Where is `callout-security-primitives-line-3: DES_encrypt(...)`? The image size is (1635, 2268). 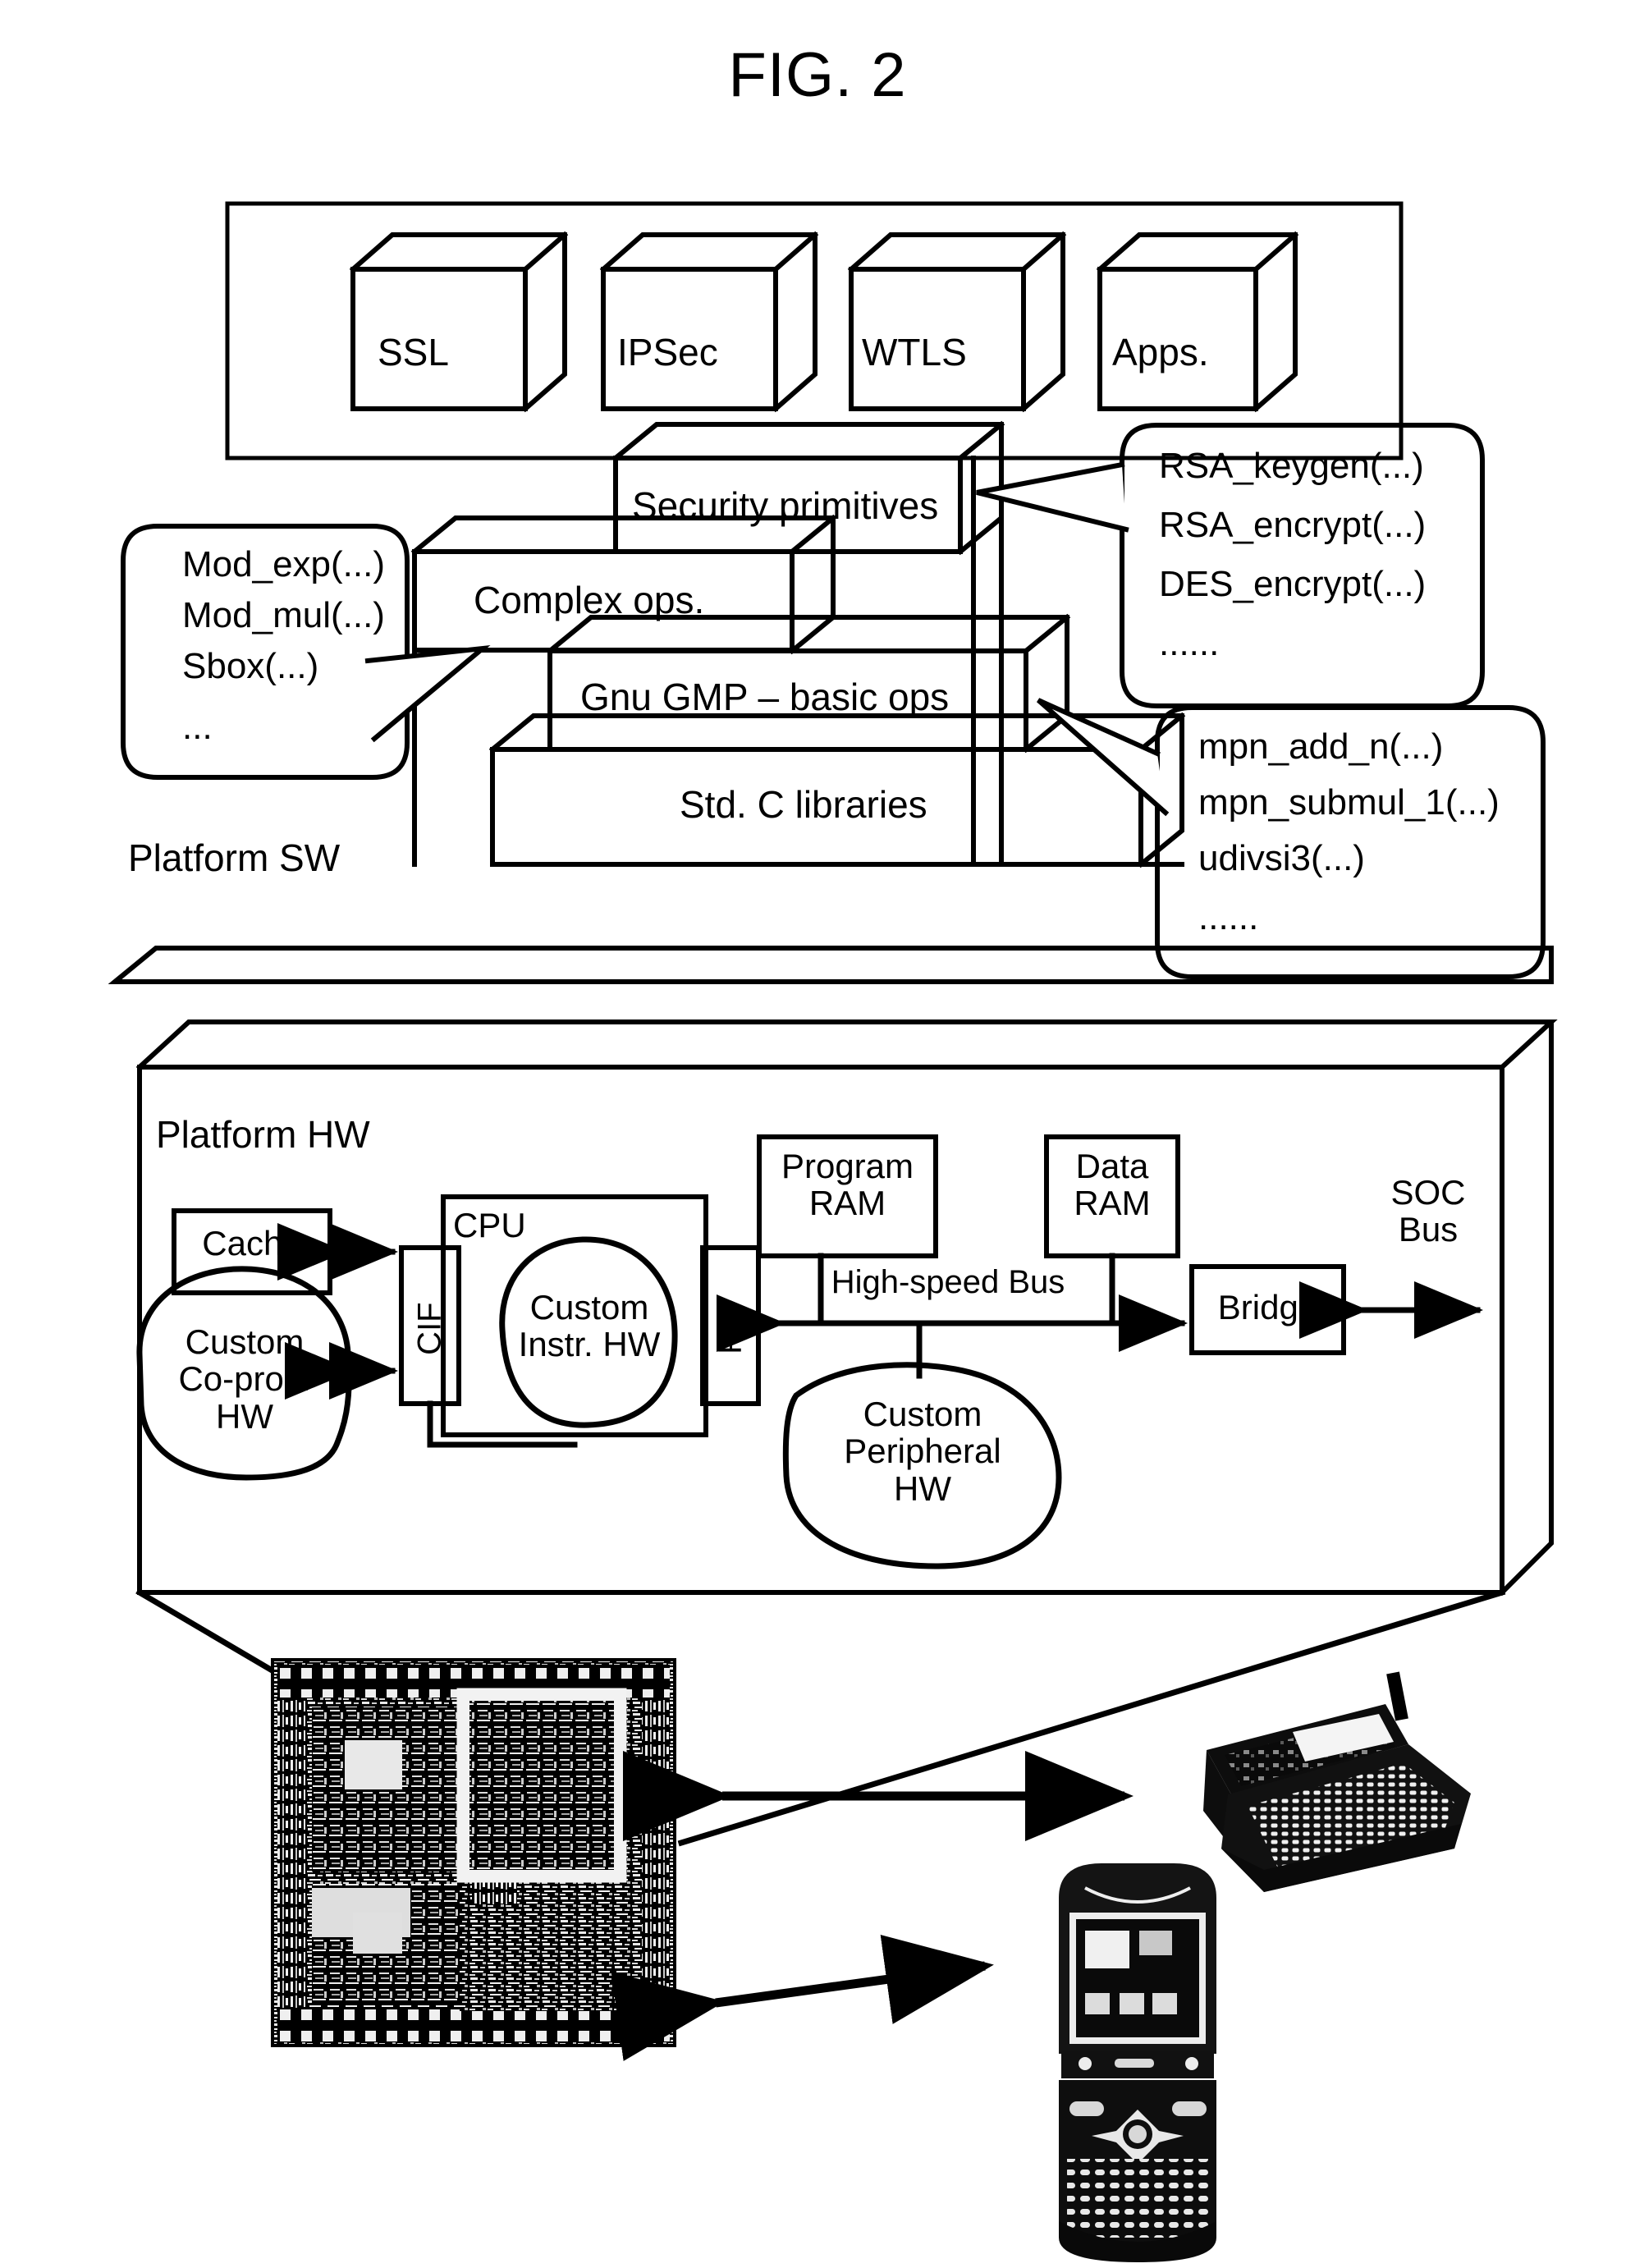
callout-security-primitives-line-3: DES_encrypt(...) is located at coordinates (1293, 584).